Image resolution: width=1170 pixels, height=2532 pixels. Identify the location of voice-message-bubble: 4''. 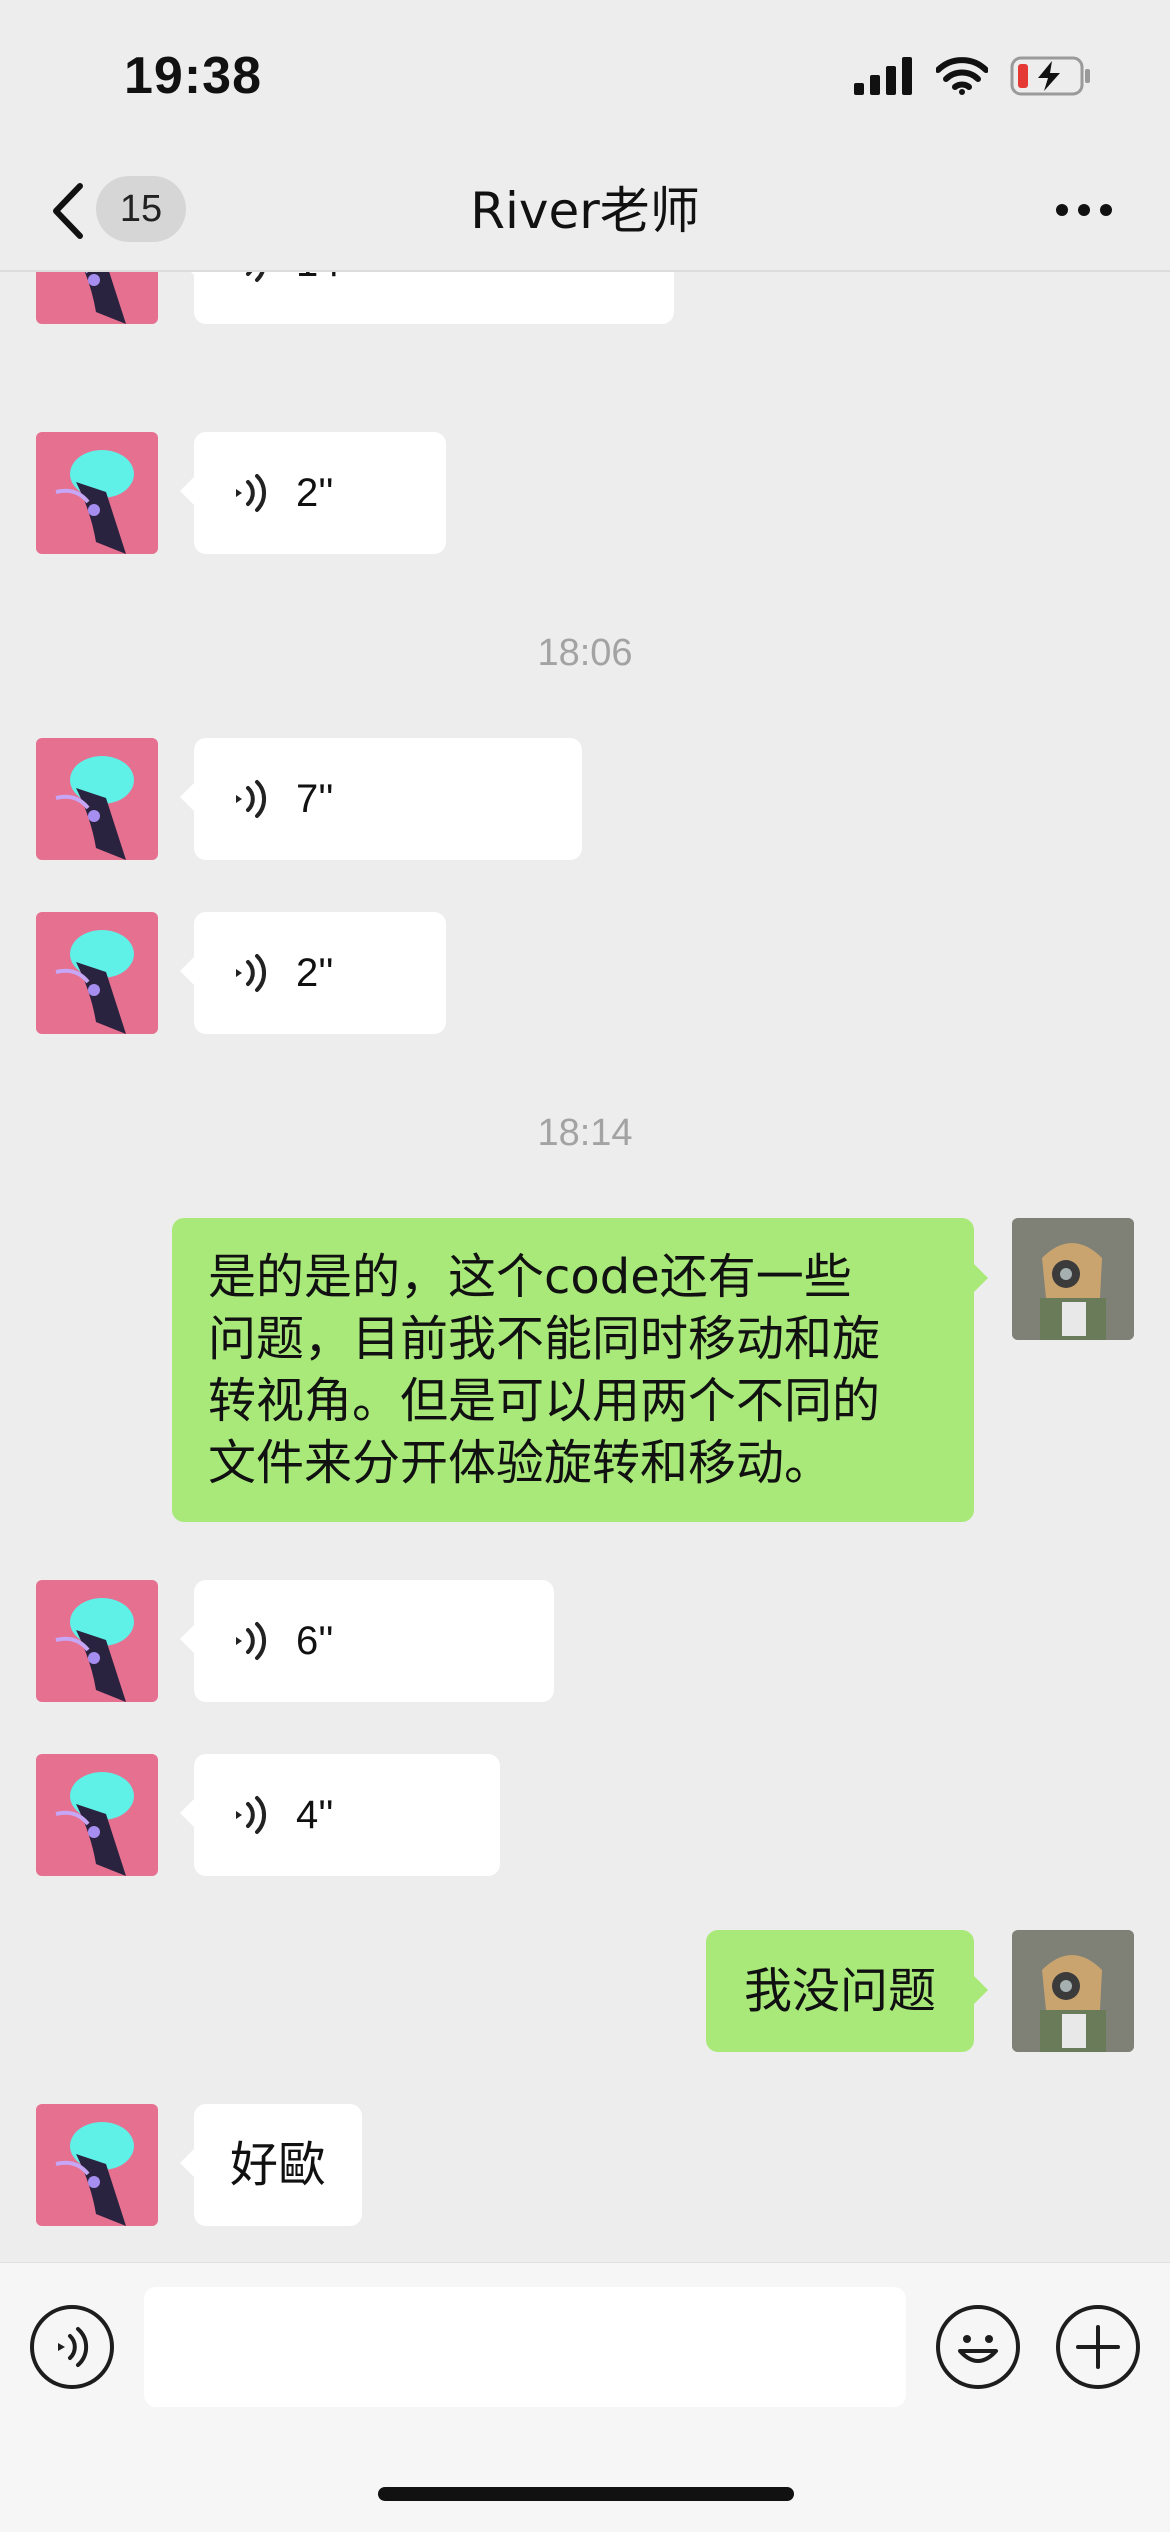
(340, 1815).